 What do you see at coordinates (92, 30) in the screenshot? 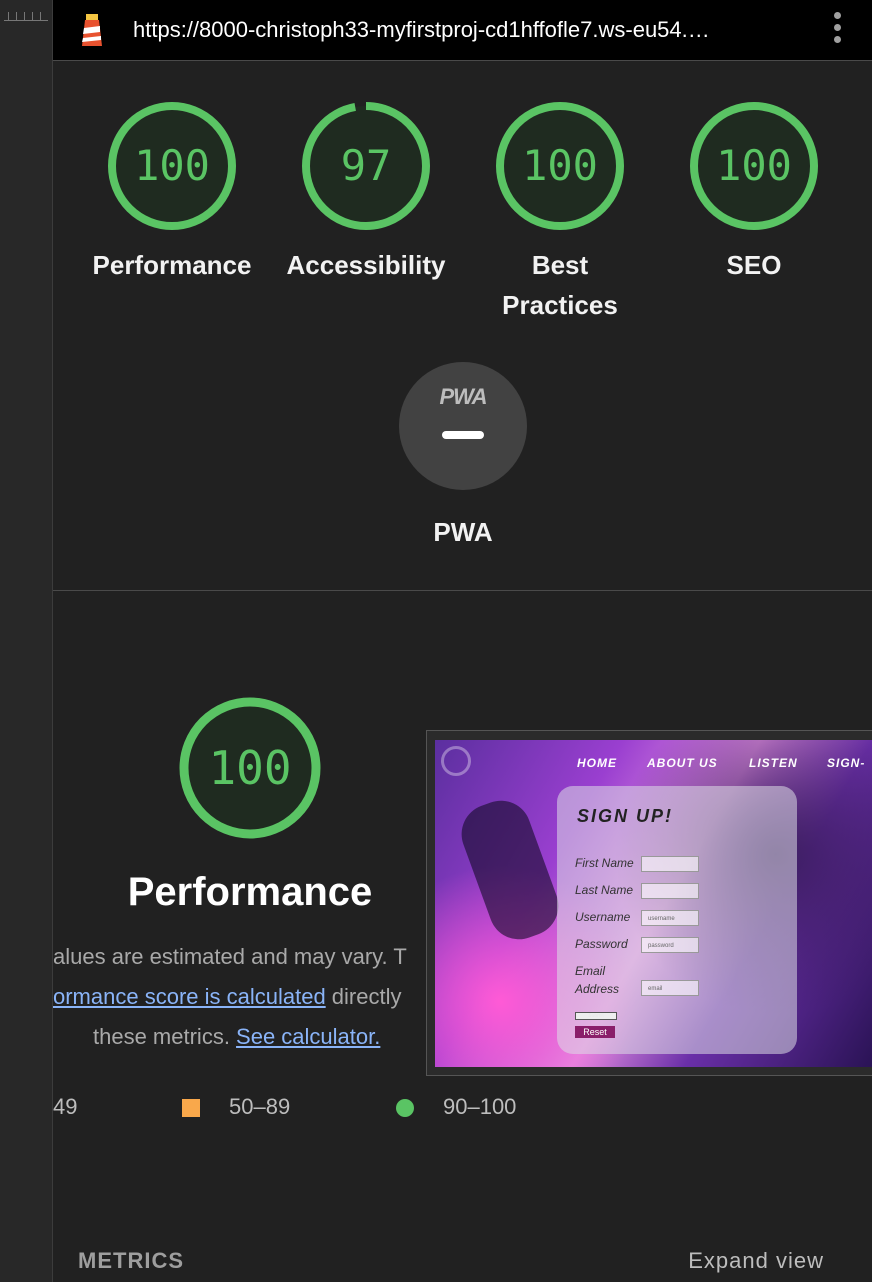
I see `lighthouse-icon` at bounding box center [92, 30].